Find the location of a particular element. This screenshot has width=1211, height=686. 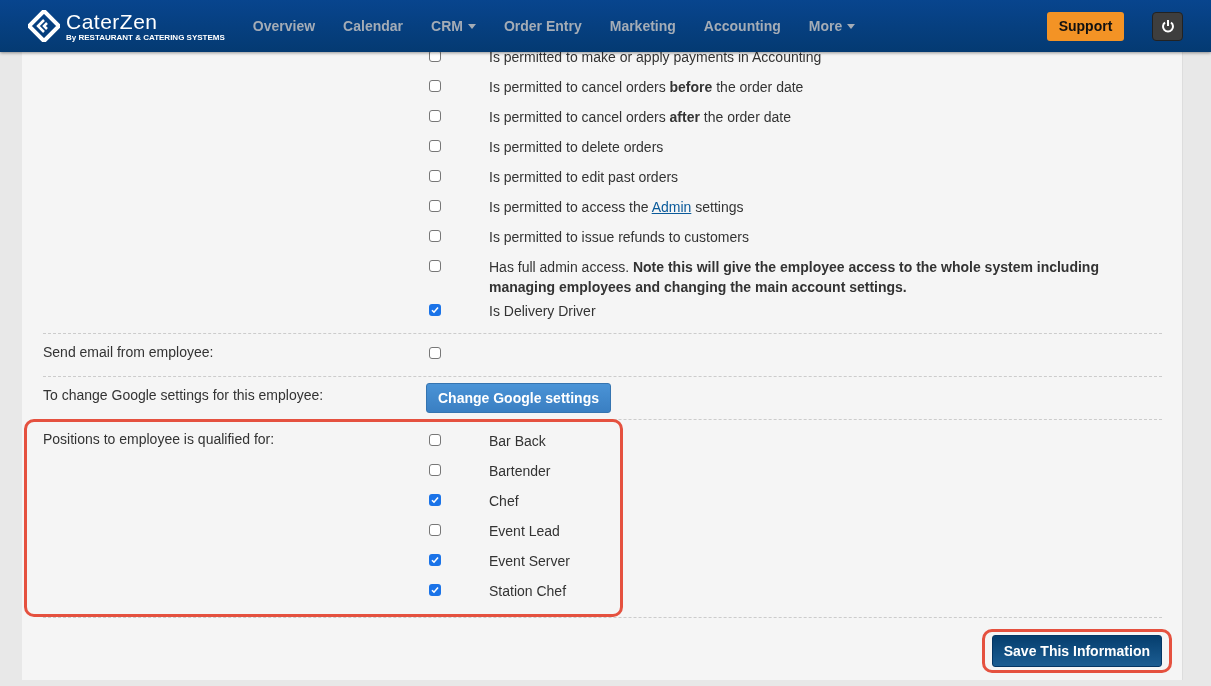

position-label: Bar Back is located at coordinates (518, 441).